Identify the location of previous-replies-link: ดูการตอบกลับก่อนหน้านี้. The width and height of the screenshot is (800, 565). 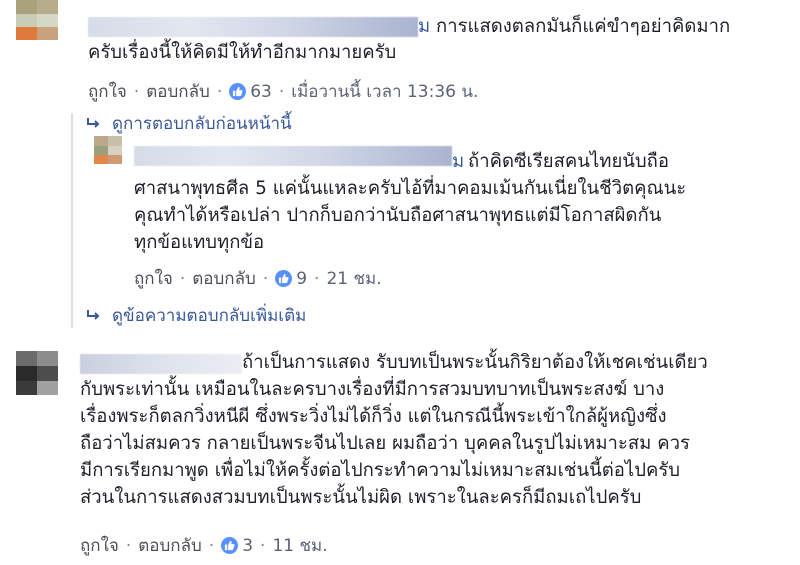
(189, 123).